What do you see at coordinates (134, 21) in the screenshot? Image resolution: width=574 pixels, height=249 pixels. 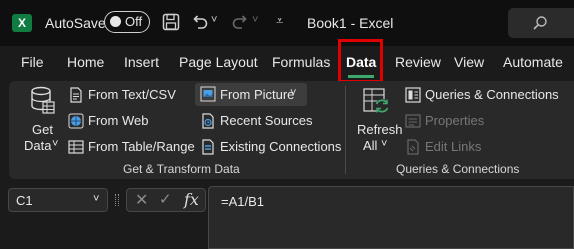 I see `autosave-state: Off` at bounding box center [134, 21].